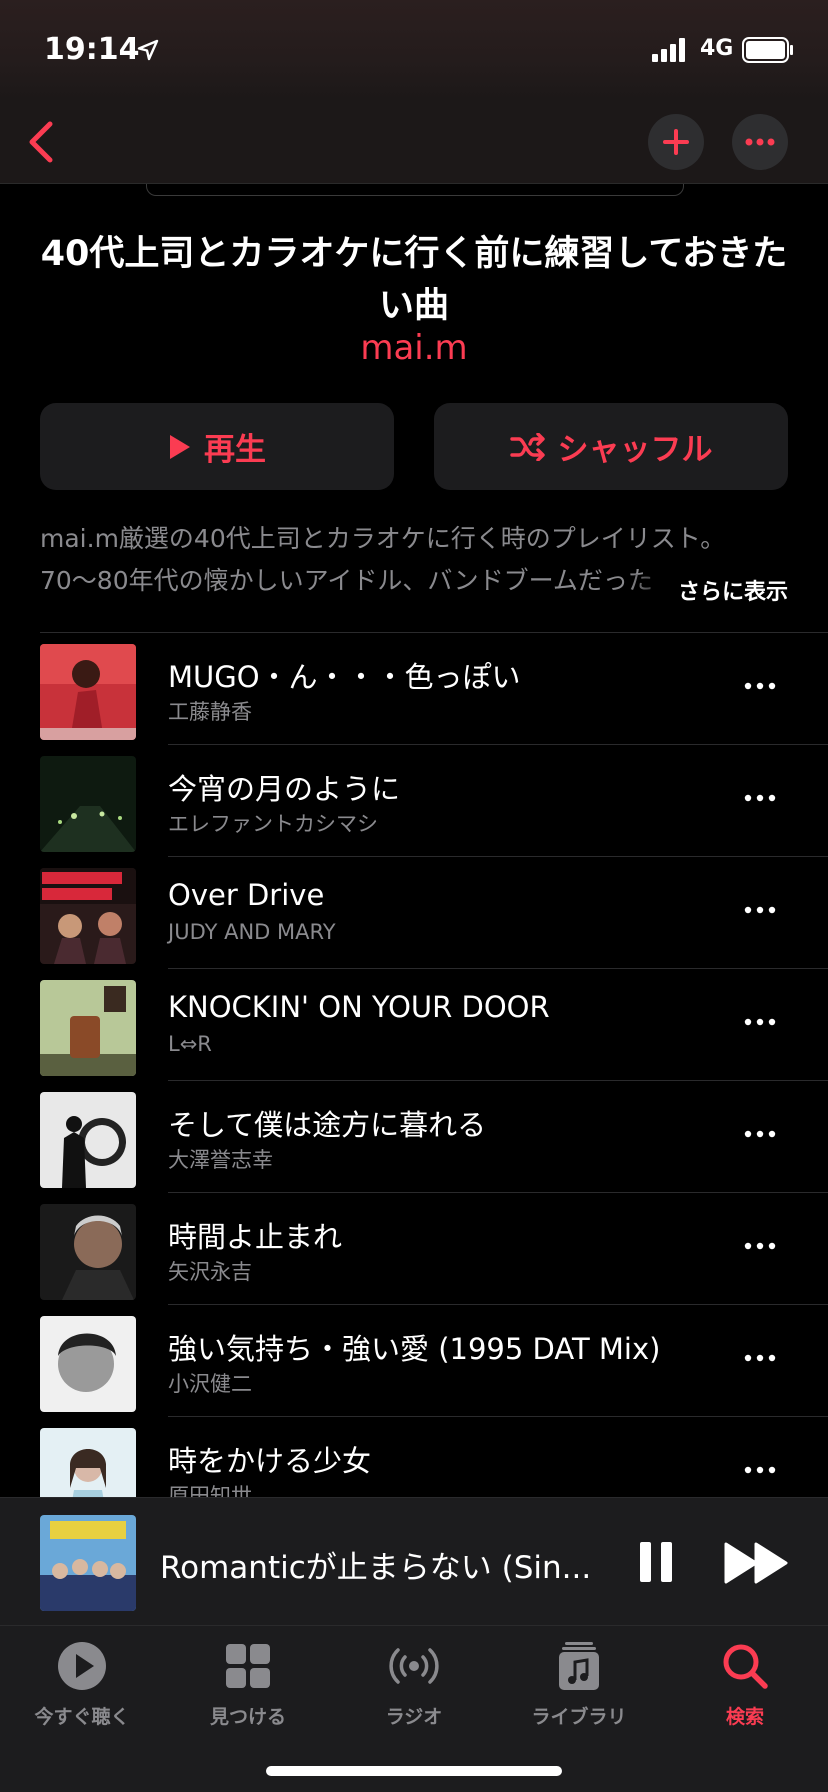 This screenshot has width=828, height=1792. What do you see at coordinates (668, 50) in the screenshot?
I see `cellular-signal-icon` at bounding box center [668, 50].